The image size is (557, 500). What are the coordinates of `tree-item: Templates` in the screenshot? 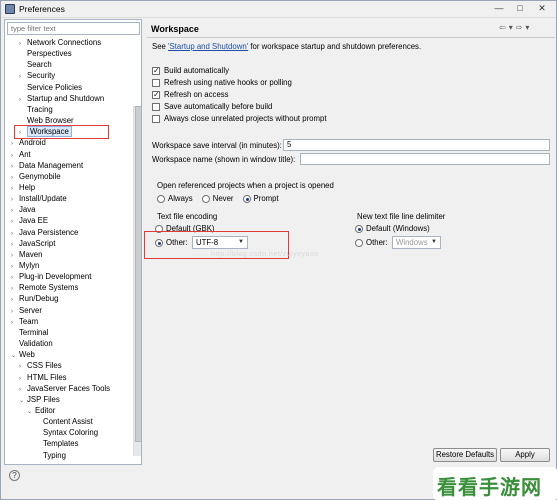 It's located at (57, 443).